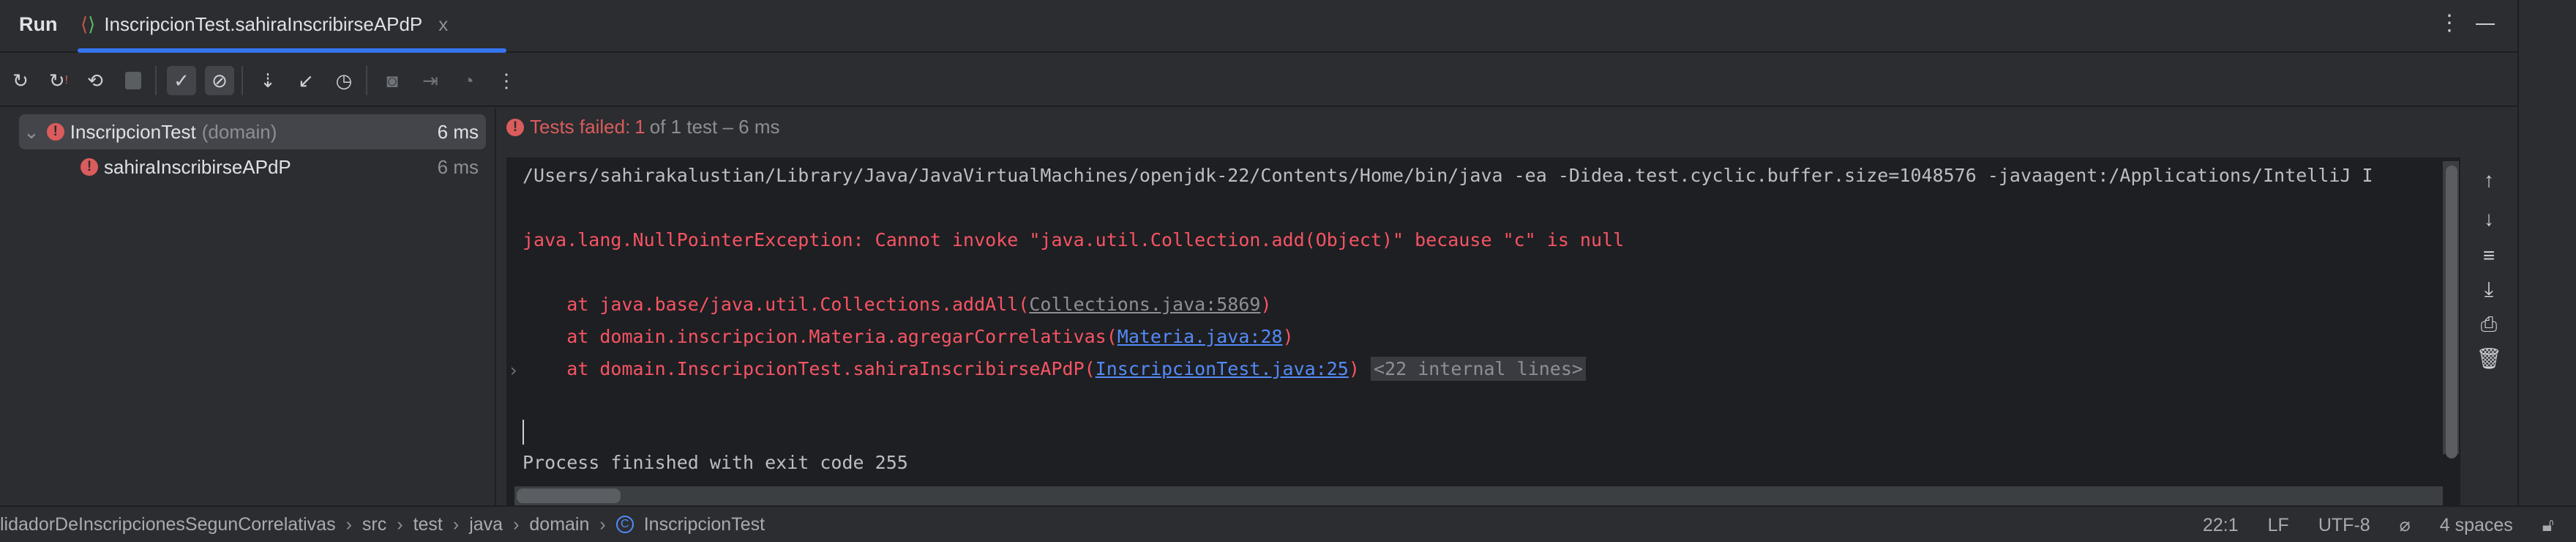 The width and height of the screenshot is (2576, 542). I want to click on rerun-icon: ↻, so click(20, 80).